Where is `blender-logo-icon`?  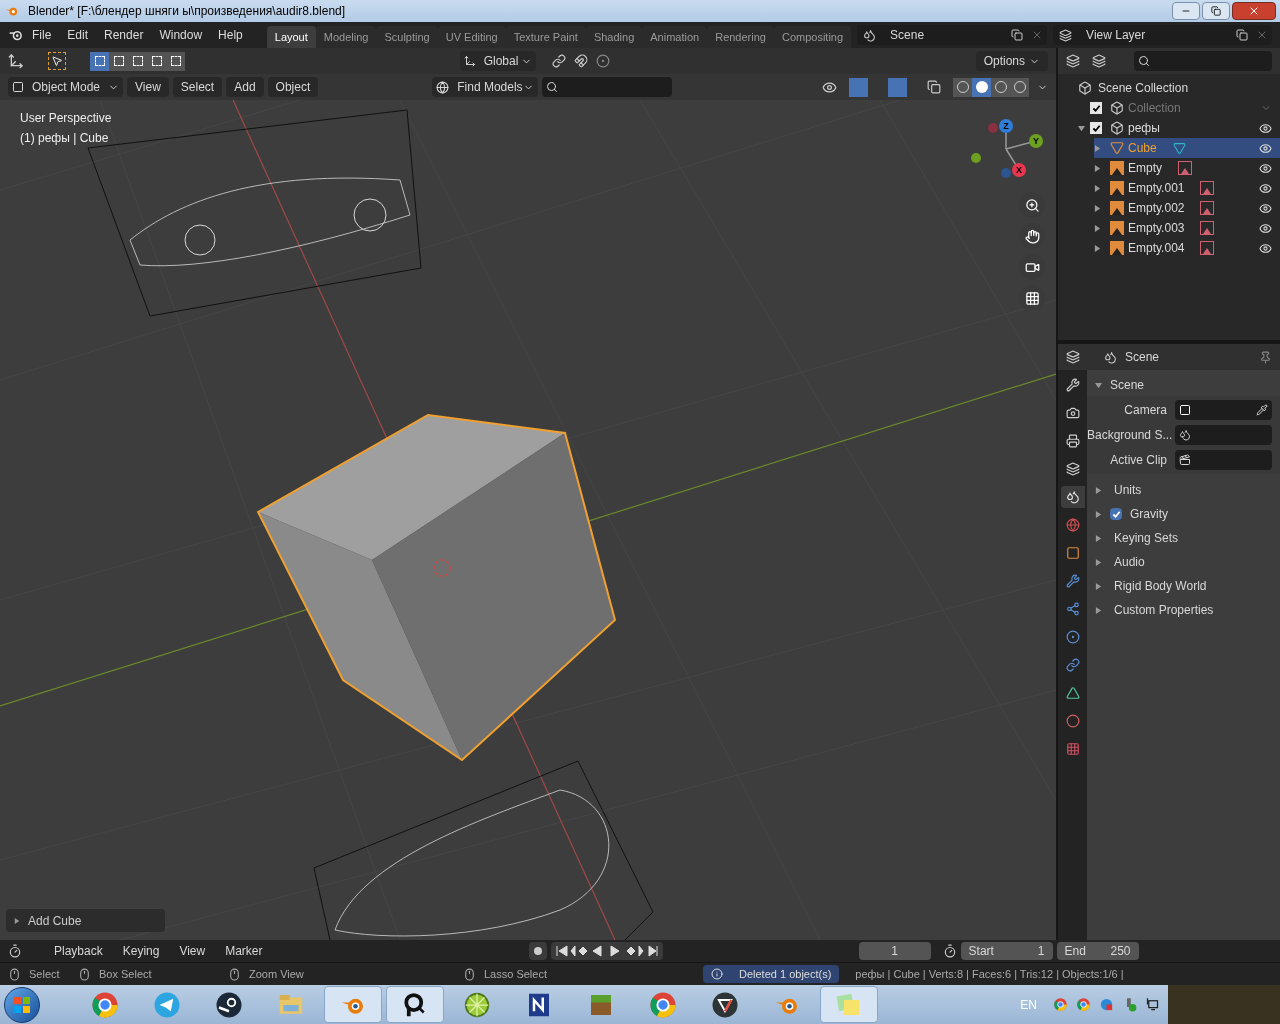 blender-logo-icon is located at coordinates (16, 35).